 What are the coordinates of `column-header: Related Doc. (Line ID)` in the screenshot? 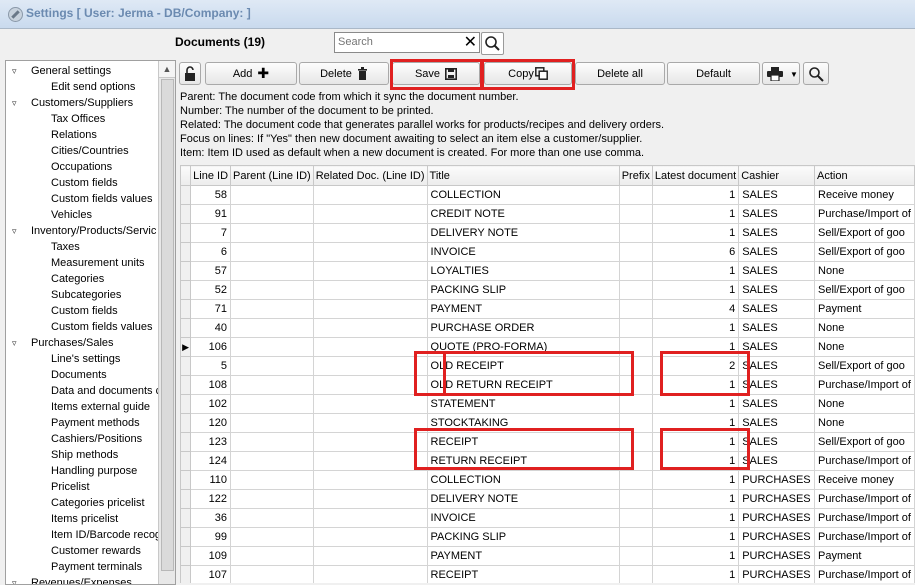 It's located at (370, 175).